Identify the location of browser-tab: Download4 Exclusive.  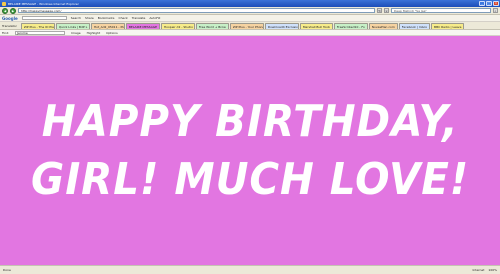
(281, 25).